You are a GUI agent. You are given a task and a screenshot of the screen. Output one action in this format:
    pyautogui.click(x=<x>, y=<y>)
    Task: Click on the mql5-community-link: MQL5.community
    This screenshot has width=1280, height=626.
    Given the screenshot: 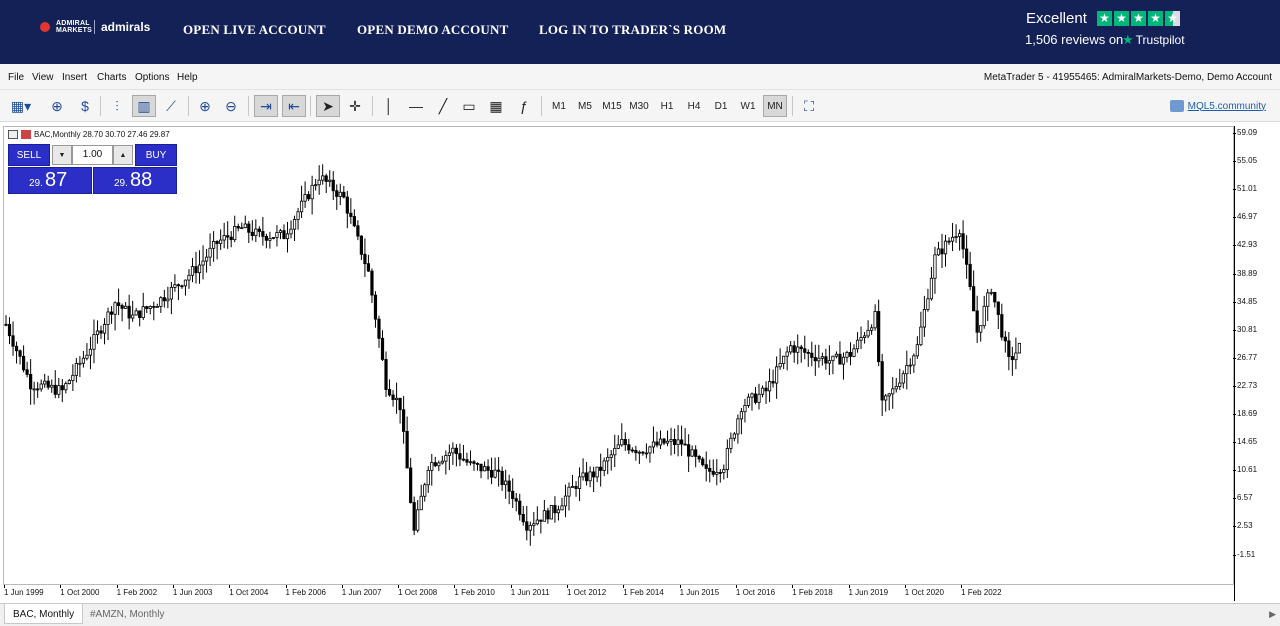 What is the action you would take?
    pyautogui.click(x=1217, y=106)
    